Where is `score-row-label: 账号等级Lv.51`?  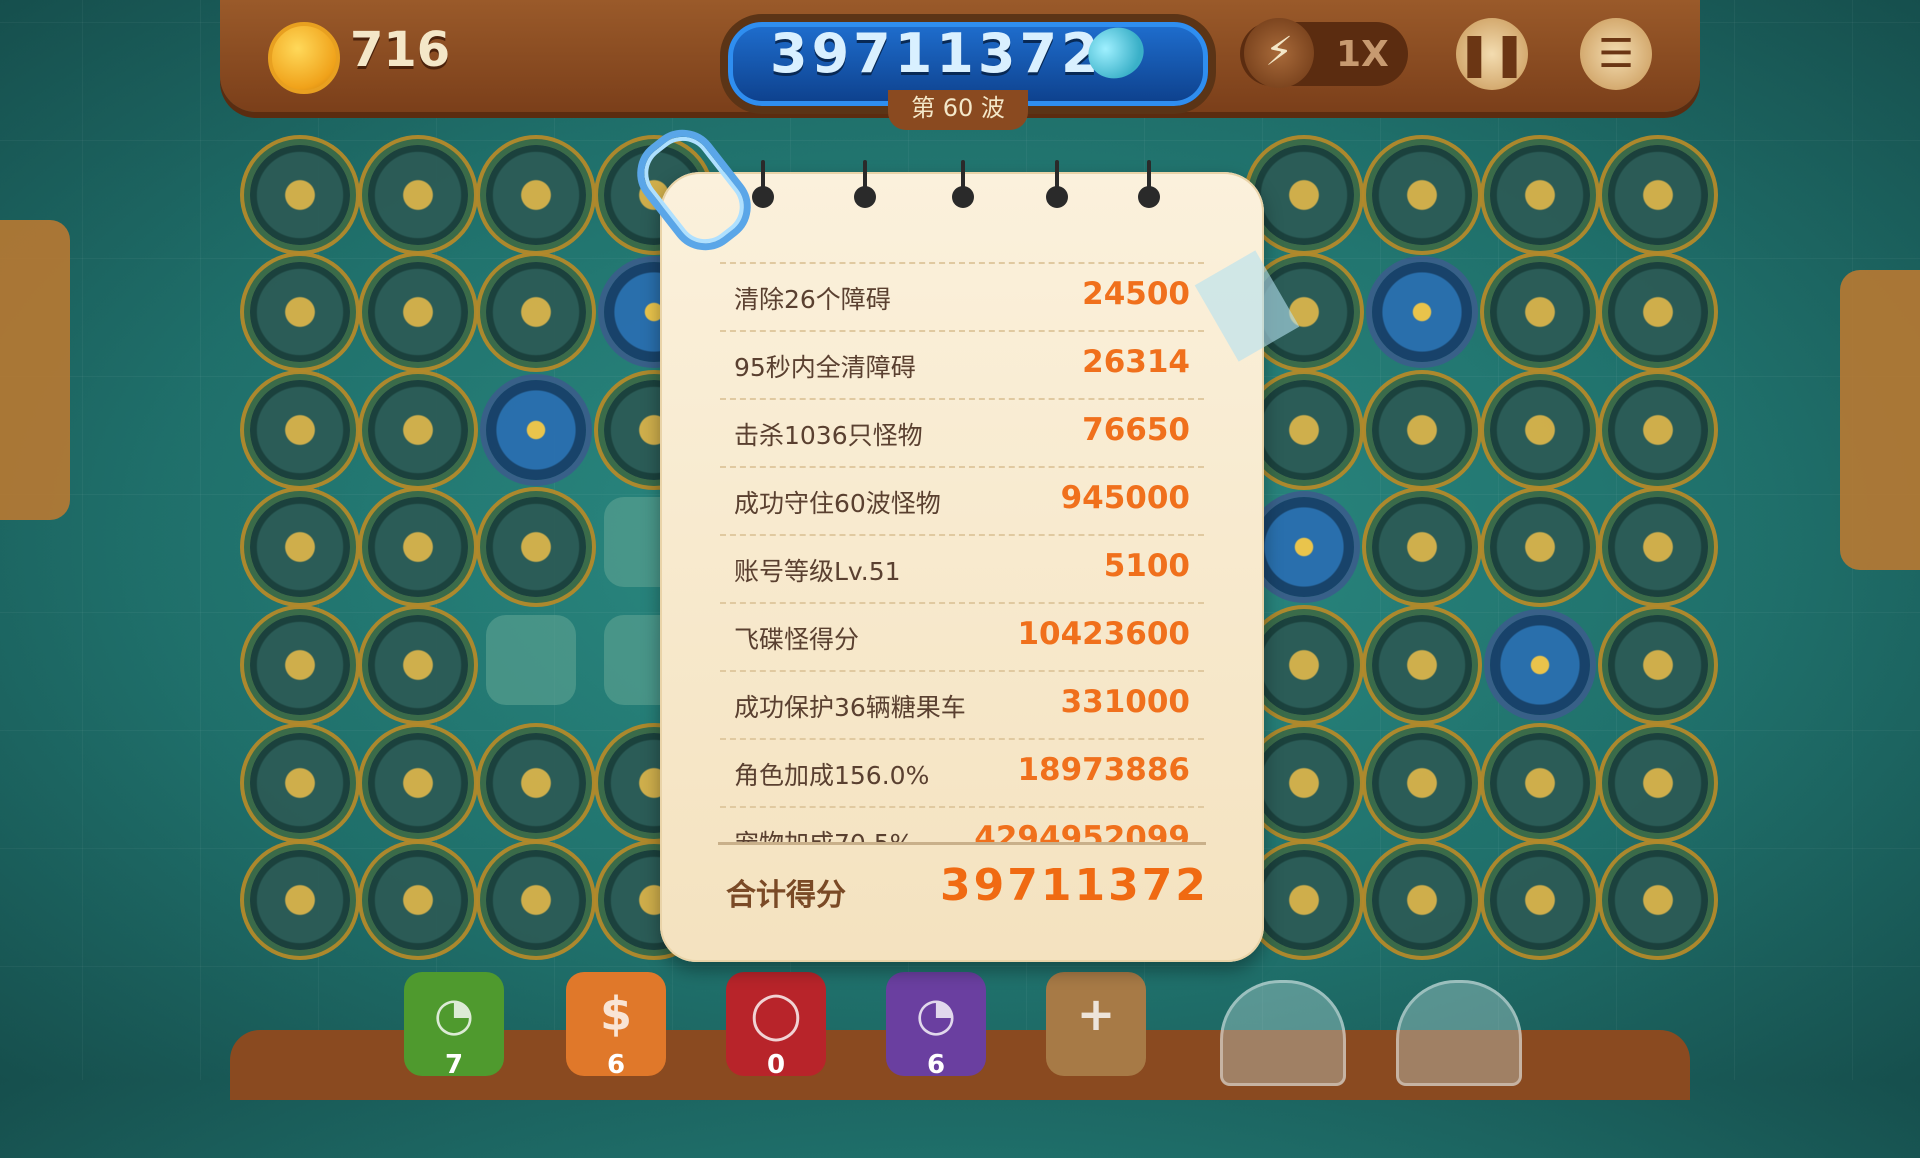
score-row-label: 账号等级Lv.51 is located at coordinates (817, 571).